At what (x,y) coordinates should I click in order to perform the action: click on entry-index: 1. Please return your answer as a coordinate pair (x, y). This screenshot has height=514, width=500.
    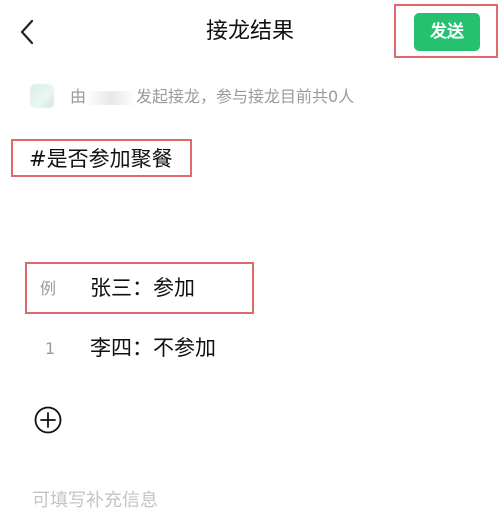
    Looking at the image, I should click on (50, 348).